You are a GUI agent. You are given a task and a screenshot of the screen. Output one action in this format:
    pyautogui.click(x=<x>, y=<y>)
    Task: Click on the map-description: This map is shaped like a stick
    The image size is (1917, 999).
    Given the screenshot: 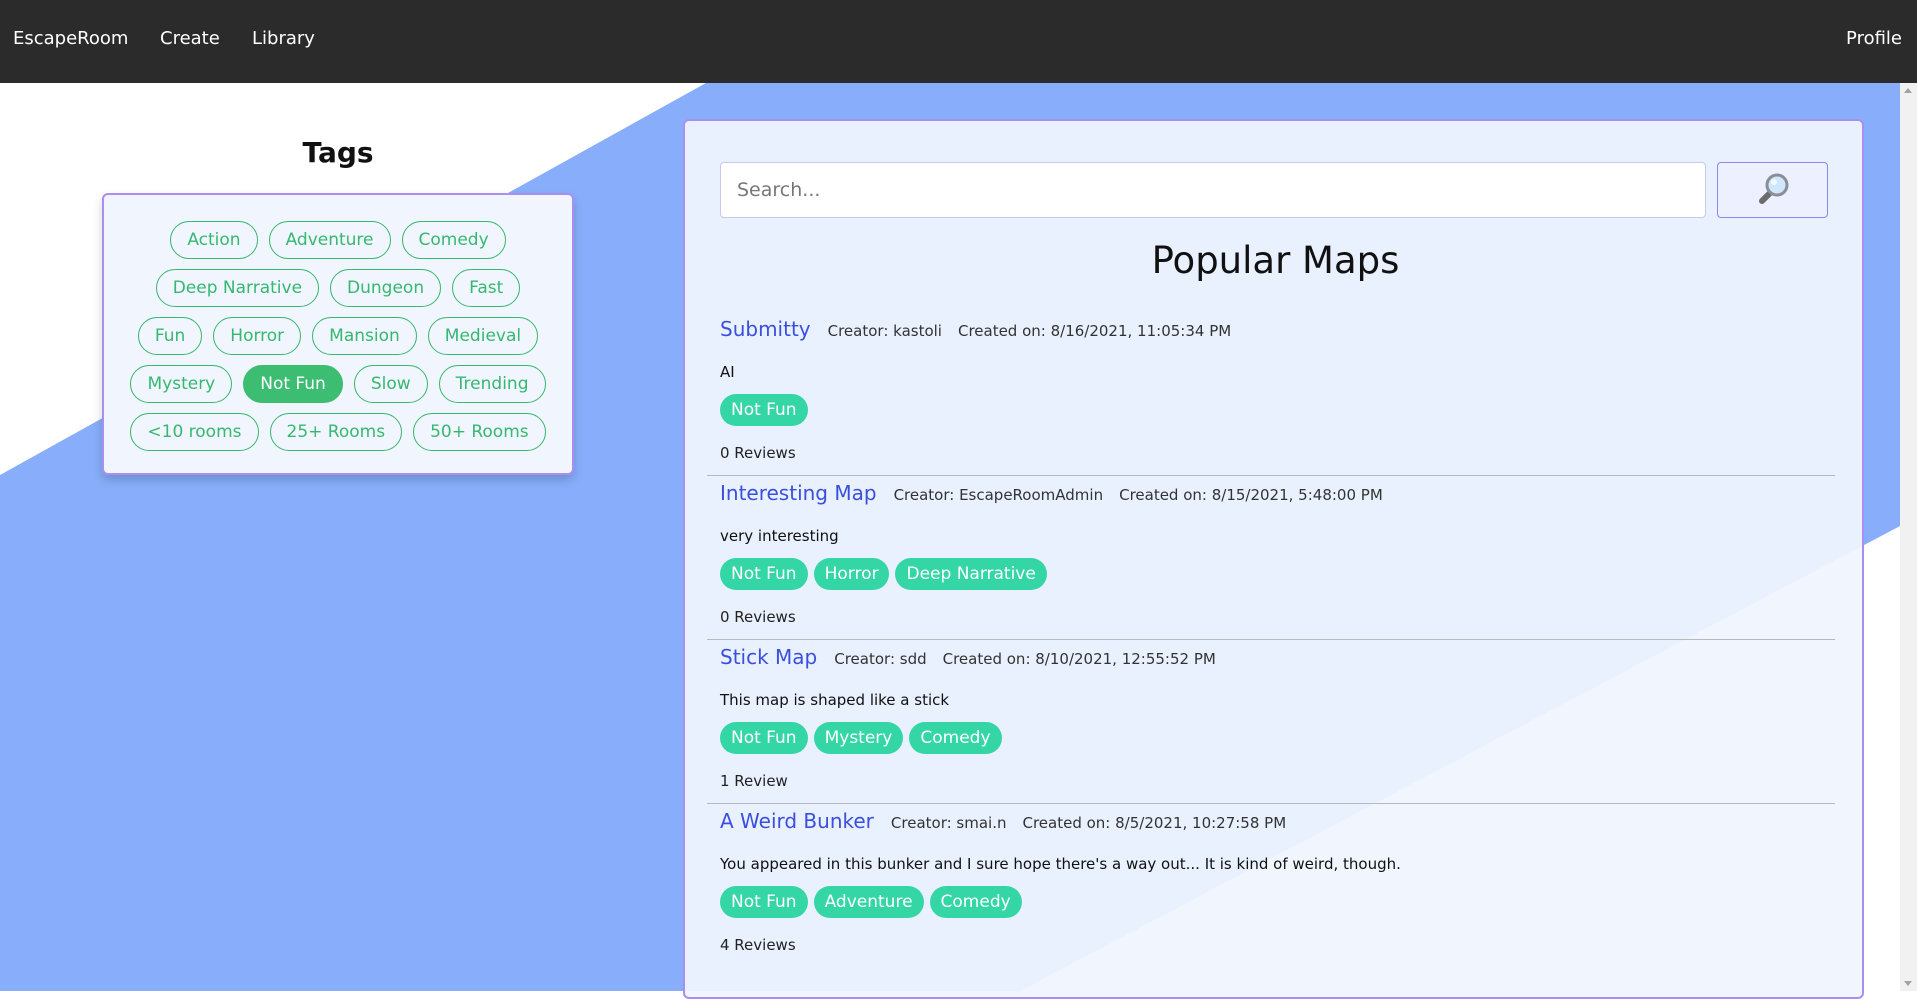 What is the action you would take?
    pyautogui.click(x=835, y=700)
    